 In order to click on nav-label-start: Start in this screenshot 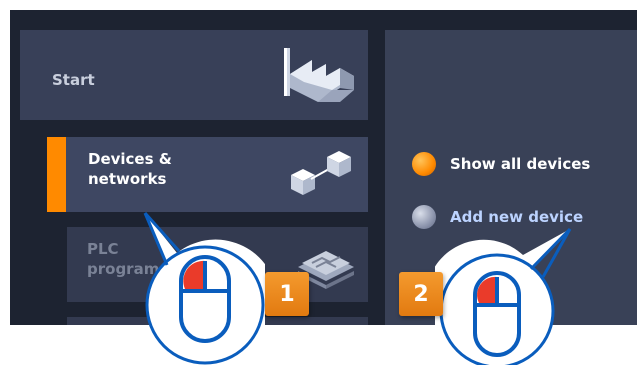, I will do `click(73, 80)`.